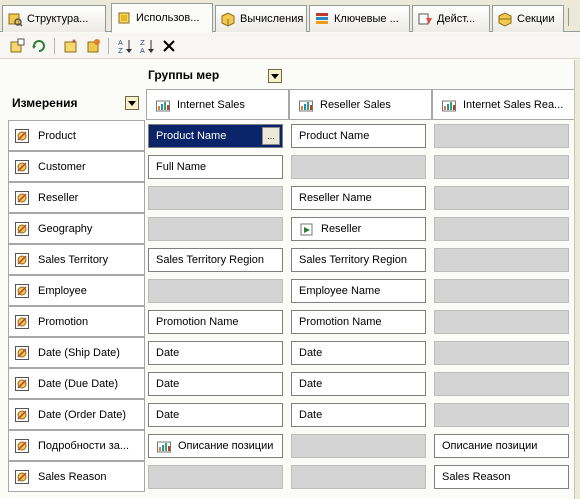 The image size is (580, 499). What do you see at coordinates (425, 19) in the screenshot?
I see `actions-icon` at bounding box center [425, 19].